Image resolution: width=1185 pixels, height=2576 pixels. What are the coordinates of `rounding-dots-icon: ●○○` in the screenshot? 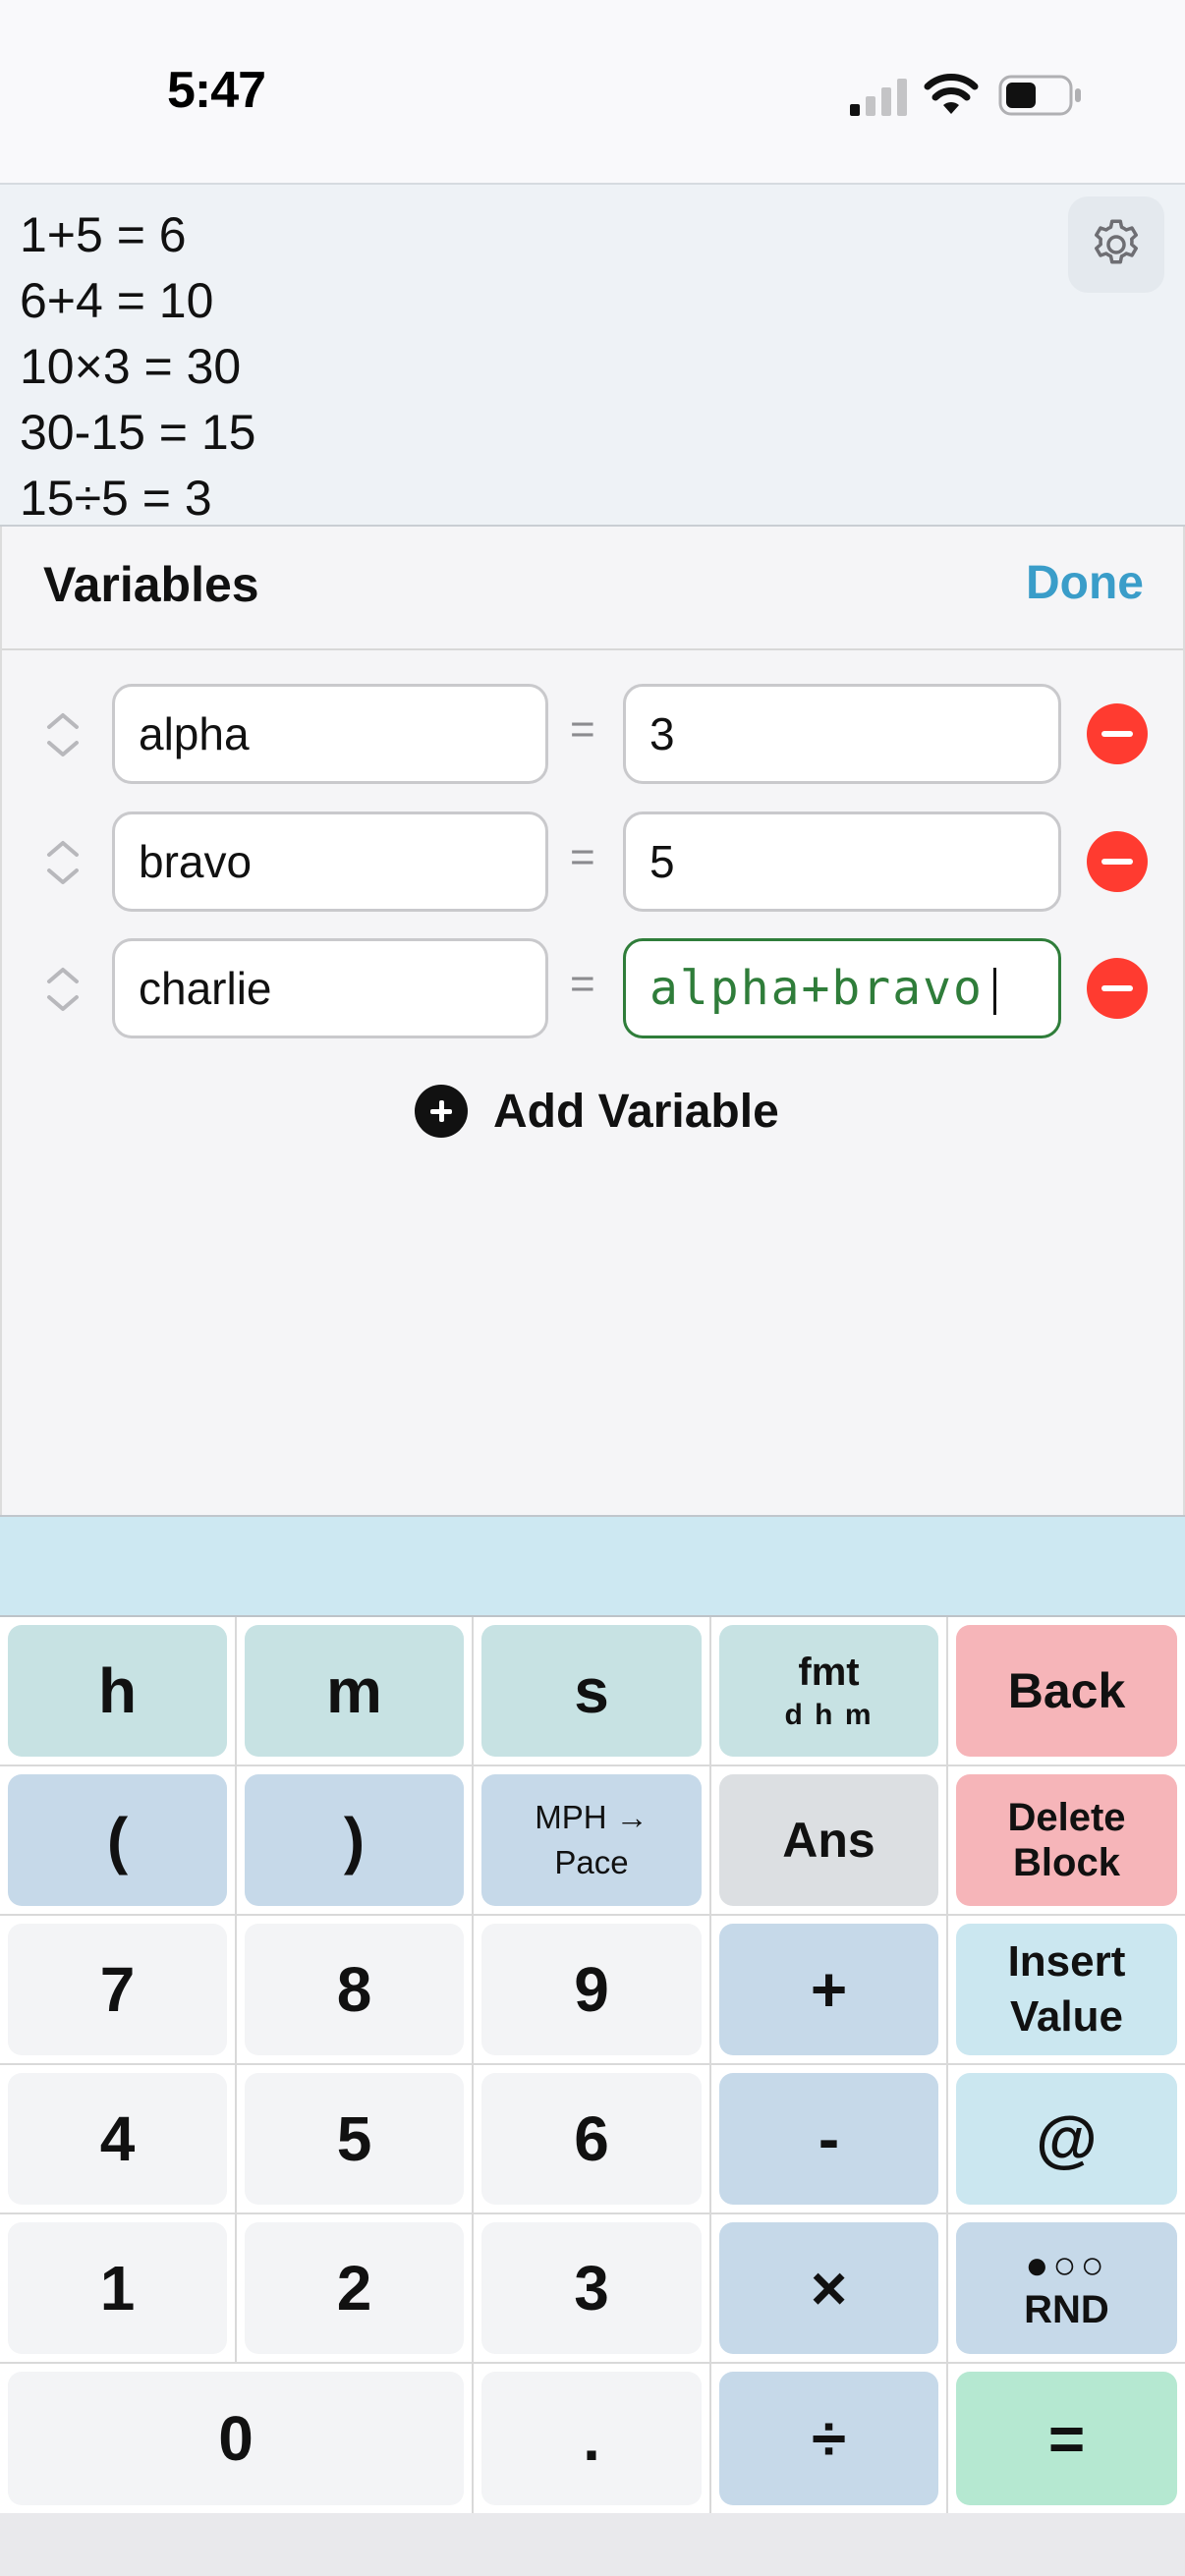 It's located at (1067, 2265).